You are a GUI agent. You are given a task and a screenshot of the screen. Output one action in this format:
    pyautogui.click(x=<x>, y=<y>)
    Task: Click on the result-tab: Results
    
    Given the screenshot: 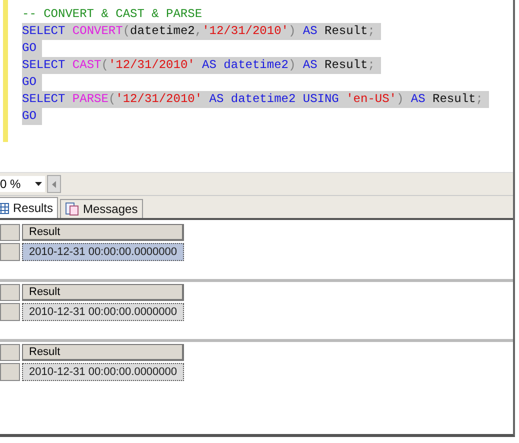 What is the action you would take?
    pyautogui.click(x=29, y=207)
    